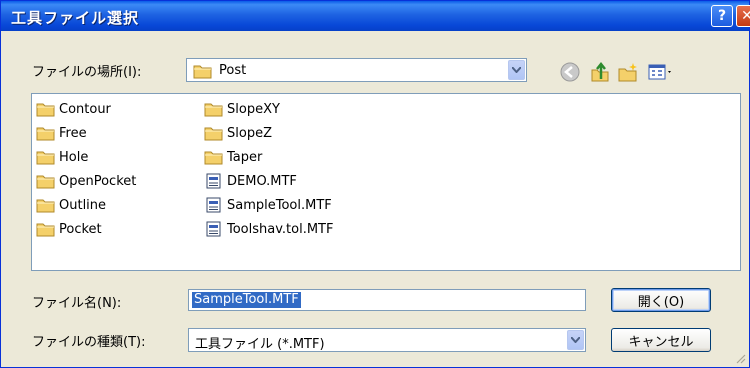  I want to click on list-item: SlopeXY, so click(268, 109).